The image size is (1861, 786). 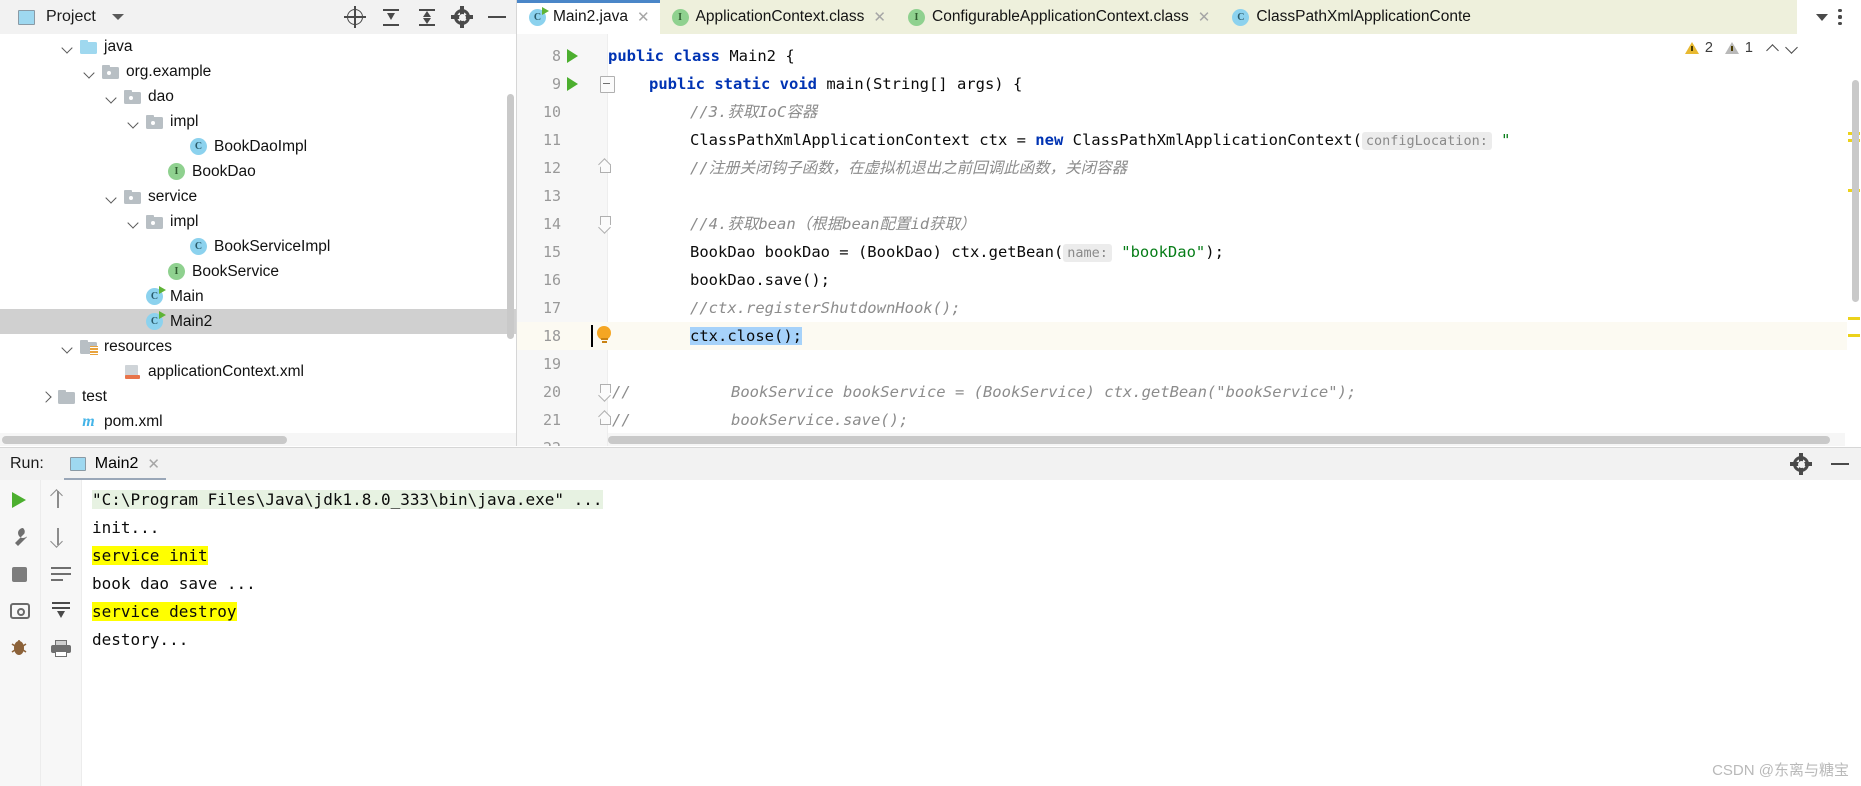 I want to click on editor-tab-configurableapplicationcontext: I ConfigurableApplicationContext.class ✕, so click(x=1058, y=17).